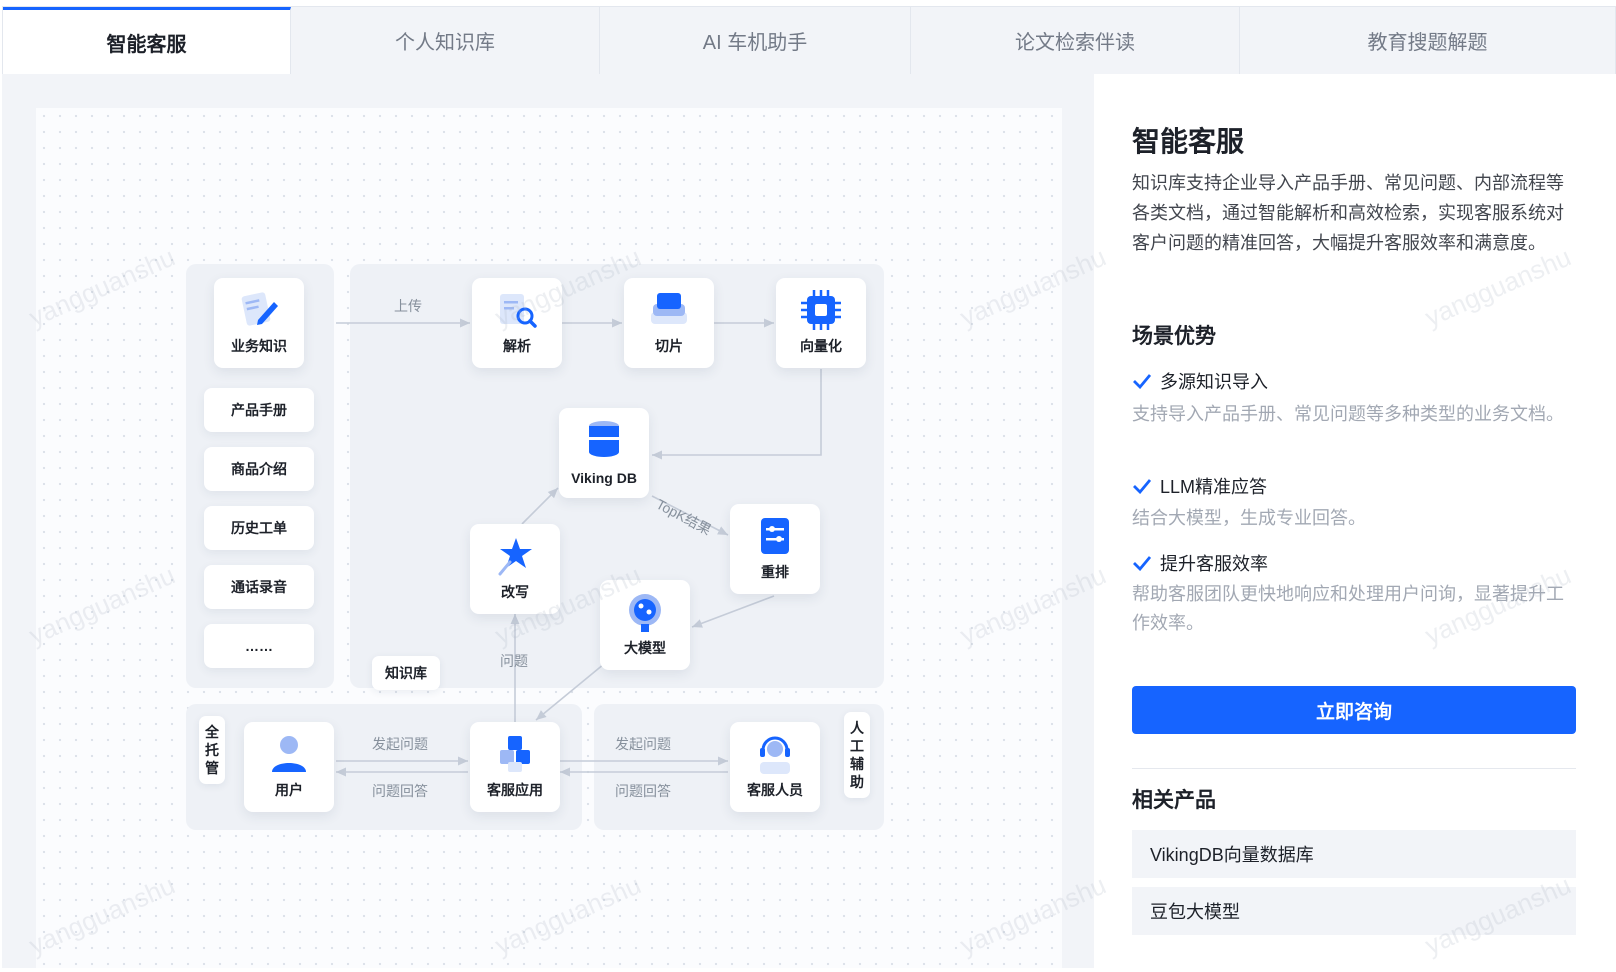 The width and height of the screenshot is (1616, 972). What do you see at coordinates (821, 310) in the screenshot?
I see `chip-icon` at bounding box center [821, 310].